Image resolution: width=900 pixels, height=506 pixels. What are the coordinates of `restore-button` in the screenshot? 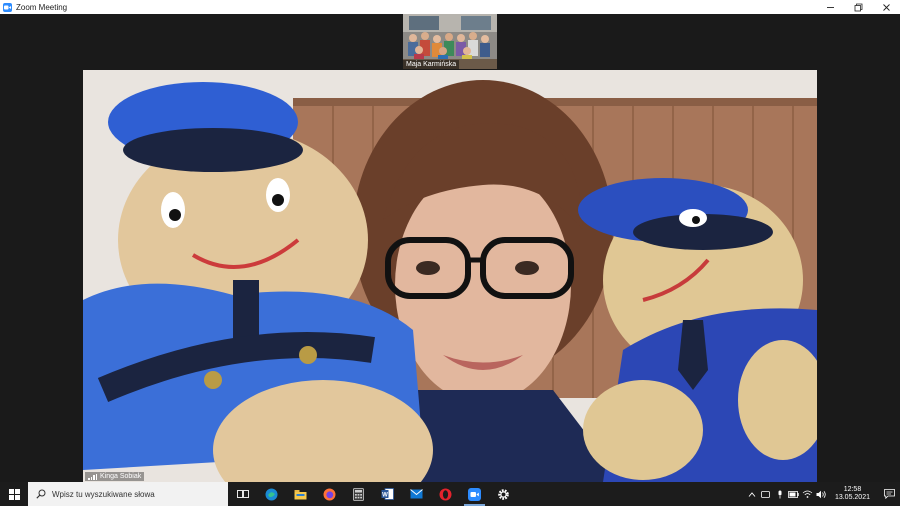 It's located at (858, 7).